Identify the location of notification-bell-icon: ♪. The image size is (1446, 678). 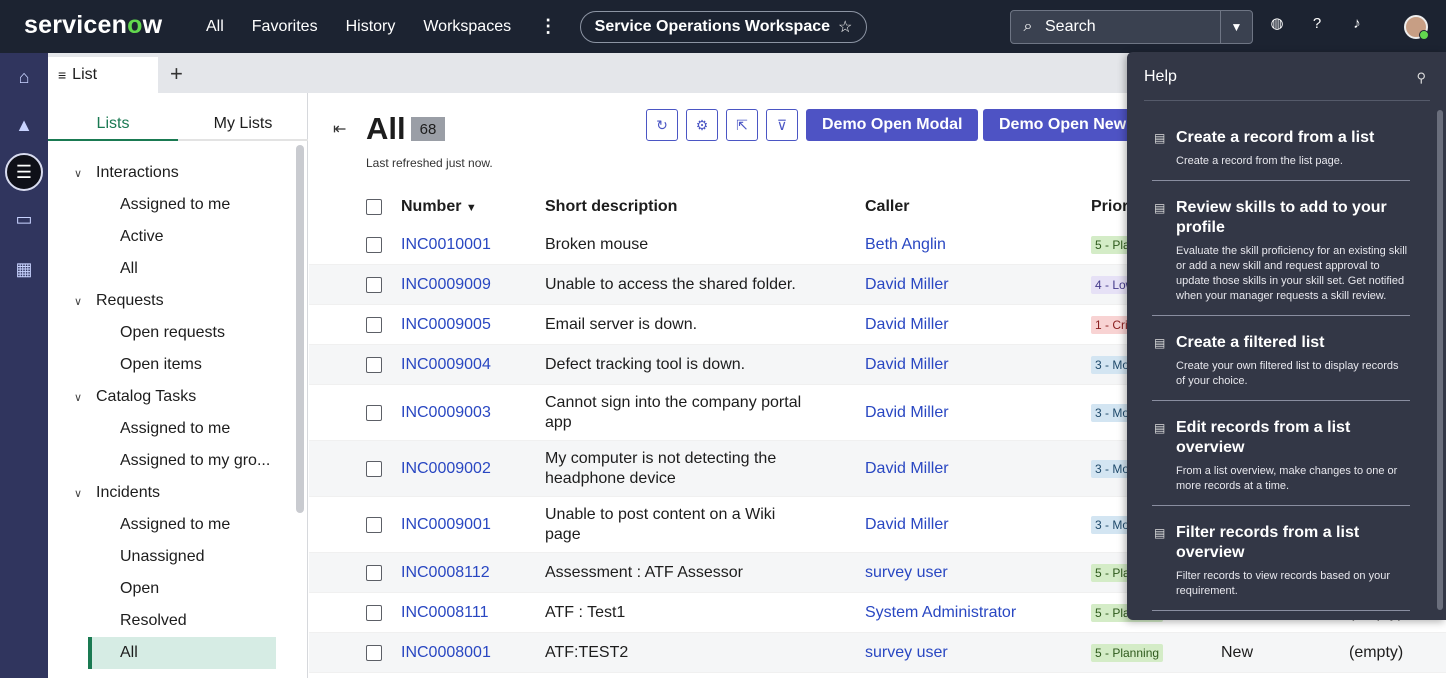
(1357, 23).